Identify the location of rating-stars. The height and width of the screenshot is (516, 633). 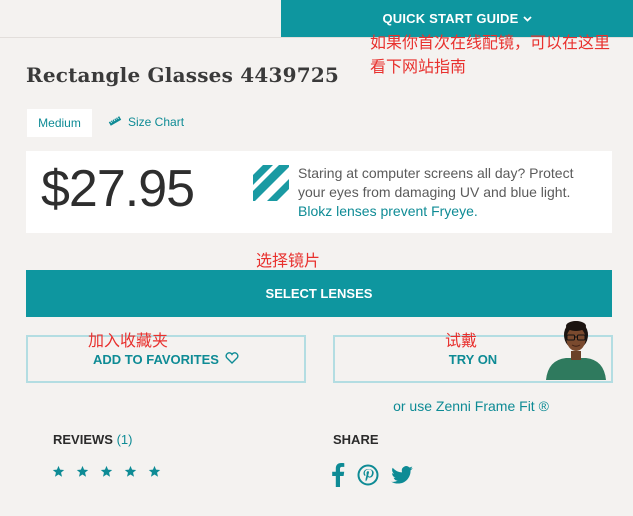
(106, 474).